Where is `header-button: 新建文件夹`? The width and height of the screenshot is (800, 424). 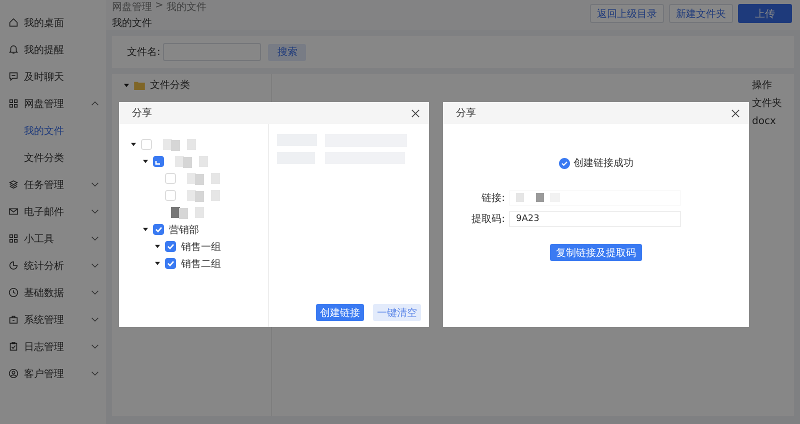 header-button: 新建文件夹 is located at coordinates (701, 13).